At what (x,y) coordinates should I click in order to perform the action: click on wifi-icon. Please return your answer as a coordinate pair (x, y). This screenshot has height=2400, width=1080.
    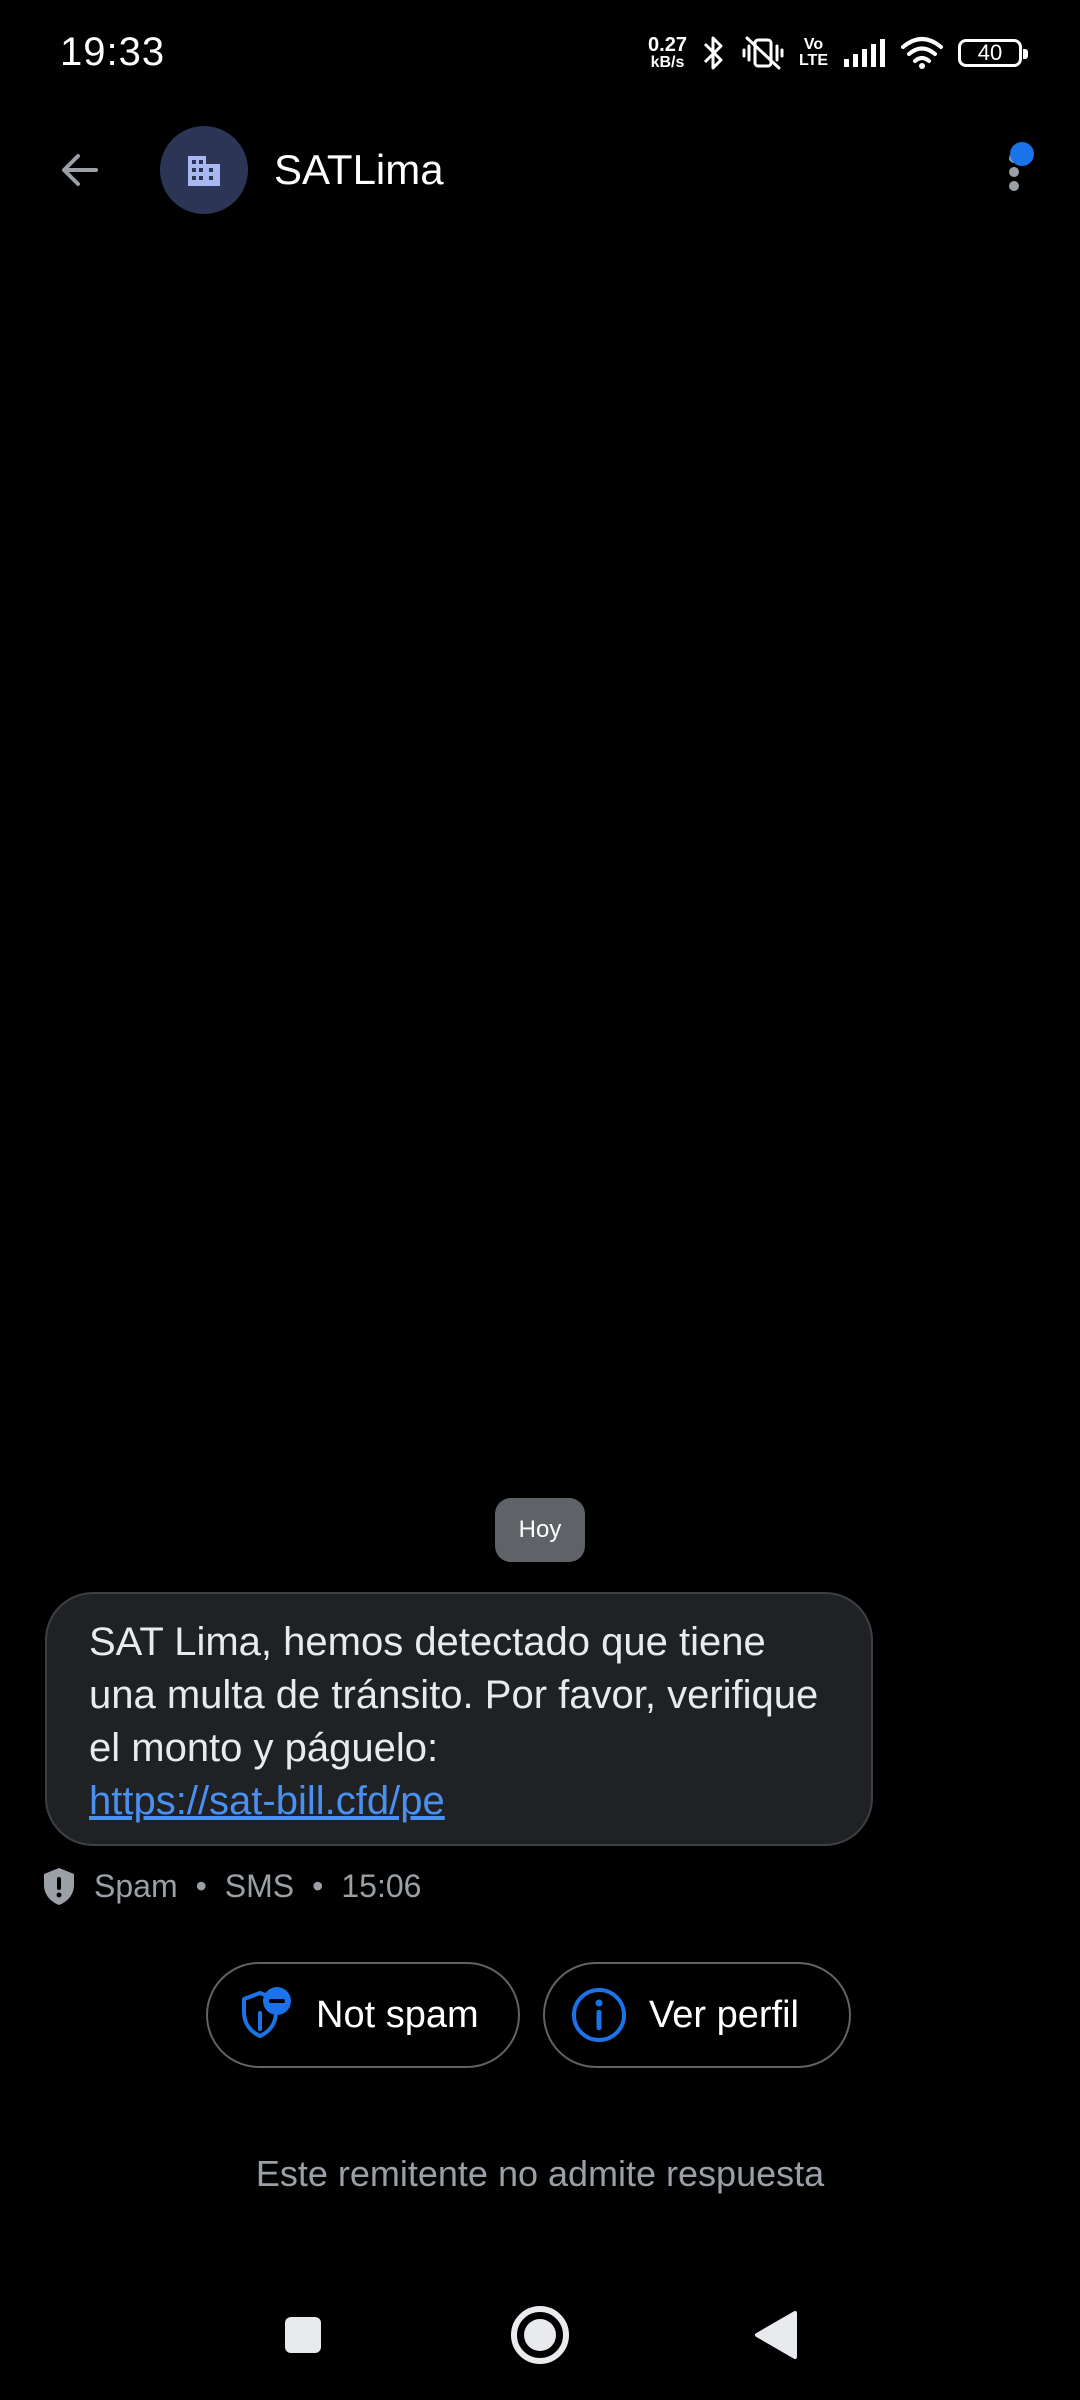
    Looking at the image, I should click on (922, 53).